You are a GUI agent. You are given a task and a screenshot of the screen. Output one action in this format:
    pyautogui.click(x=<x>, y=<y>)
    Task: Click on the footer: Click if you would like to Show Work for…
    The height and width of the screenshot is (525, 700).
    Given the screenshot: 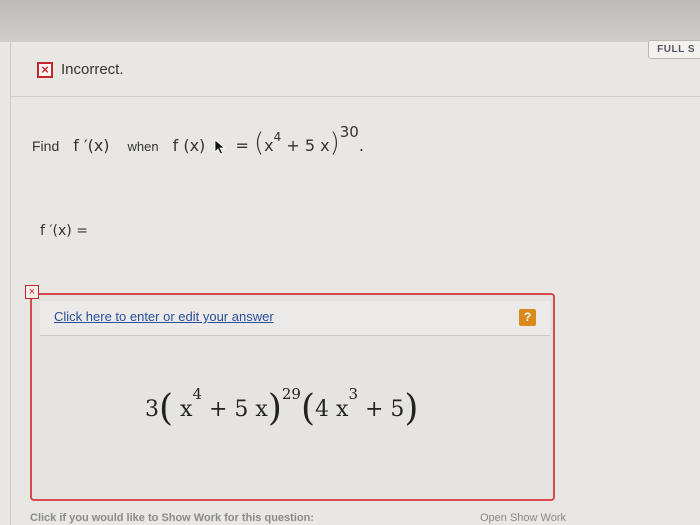 What is the action you would take?
    pyautogui.click(x=365, y=518)
    